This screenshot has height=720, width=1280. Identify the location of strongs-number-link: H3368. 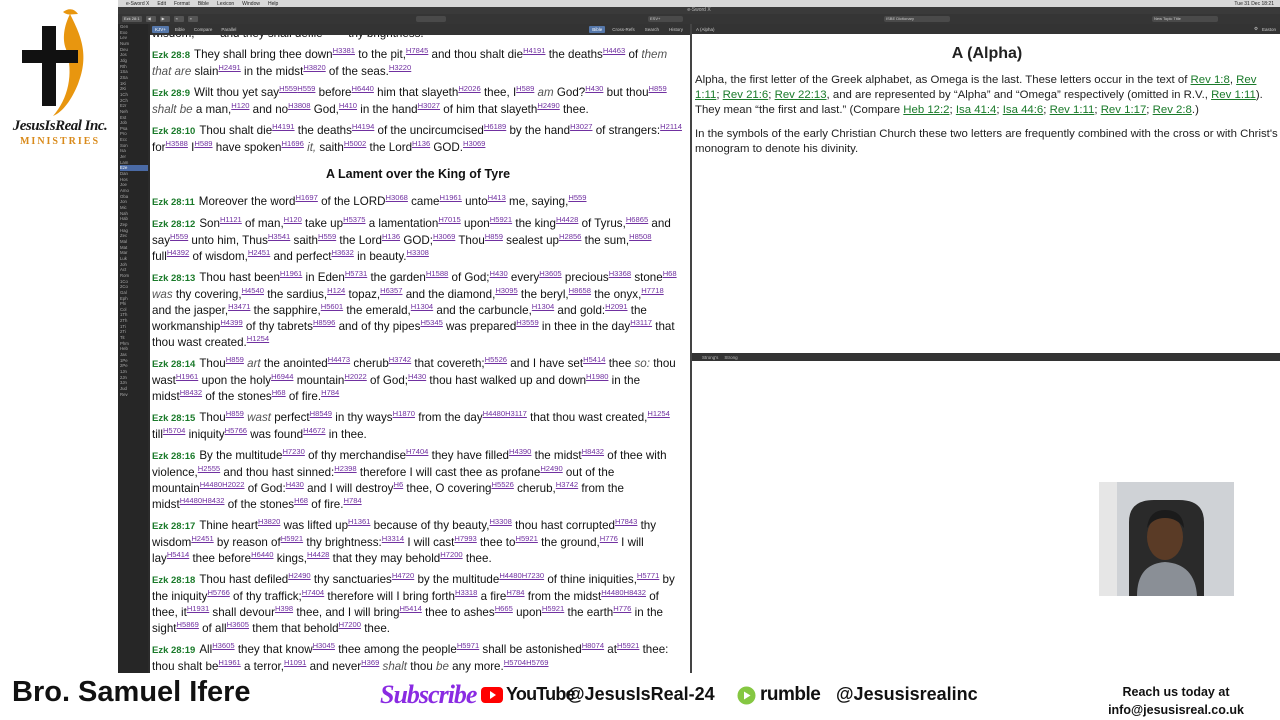
(620, 273).